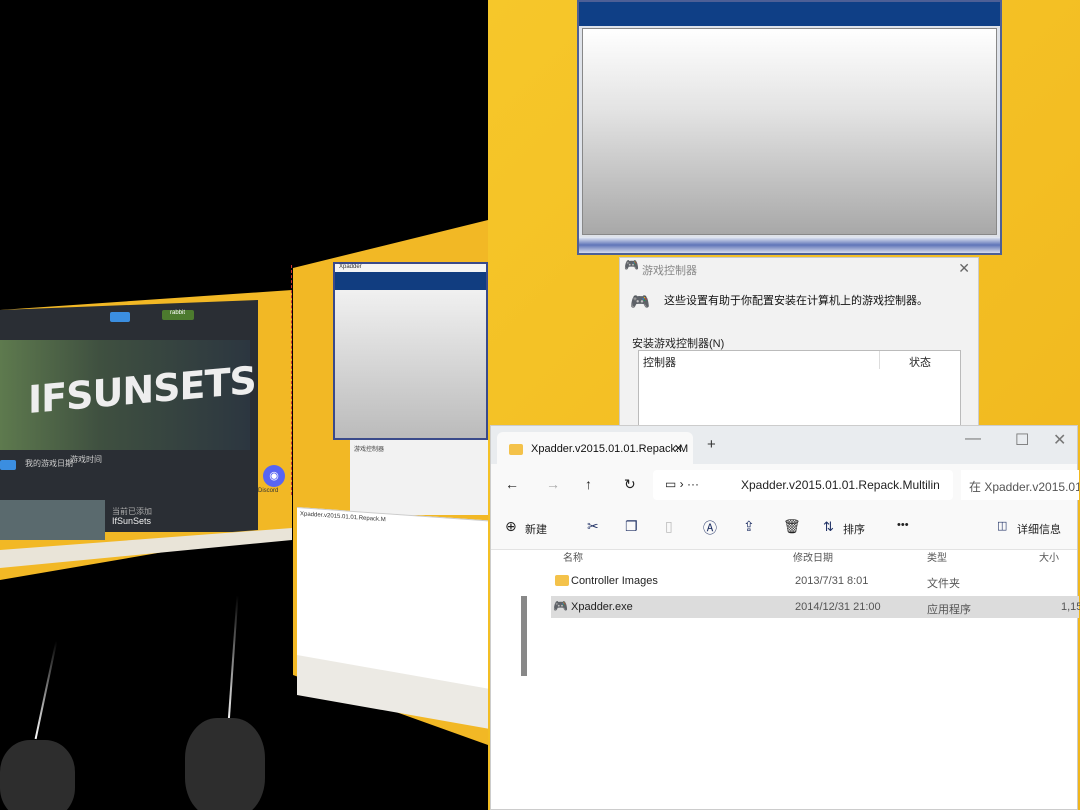  I want to click on discord-icon: ◉, so click(274, 476).